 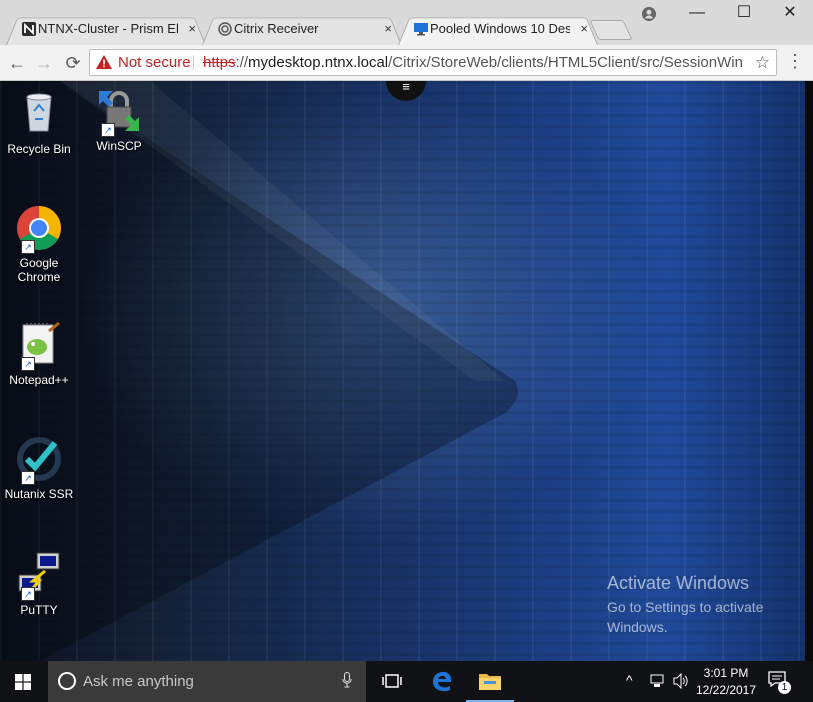 What do you see at coordinates (154, 62) in the screenshot?
I see `security-label: Not secure` at bounding box center [154, 62].